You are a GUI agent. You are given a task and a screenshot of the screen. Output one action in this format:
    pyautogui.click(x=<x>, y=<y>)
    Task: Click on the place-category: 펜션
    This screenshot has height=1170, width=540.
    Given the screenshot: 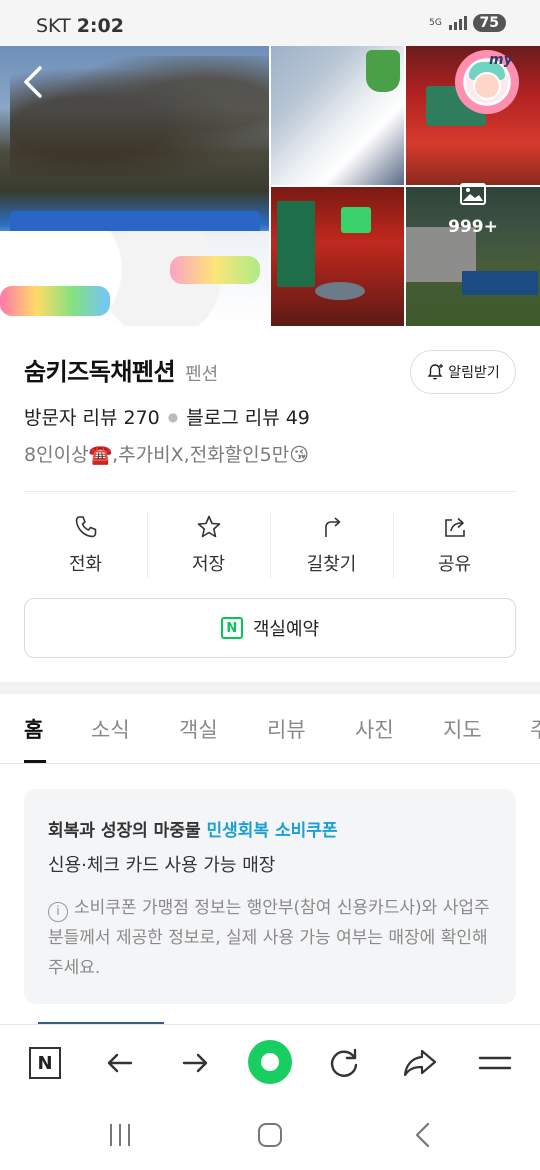 What is the action you would take?
    pyautogui.click(x=202, y=374)
    